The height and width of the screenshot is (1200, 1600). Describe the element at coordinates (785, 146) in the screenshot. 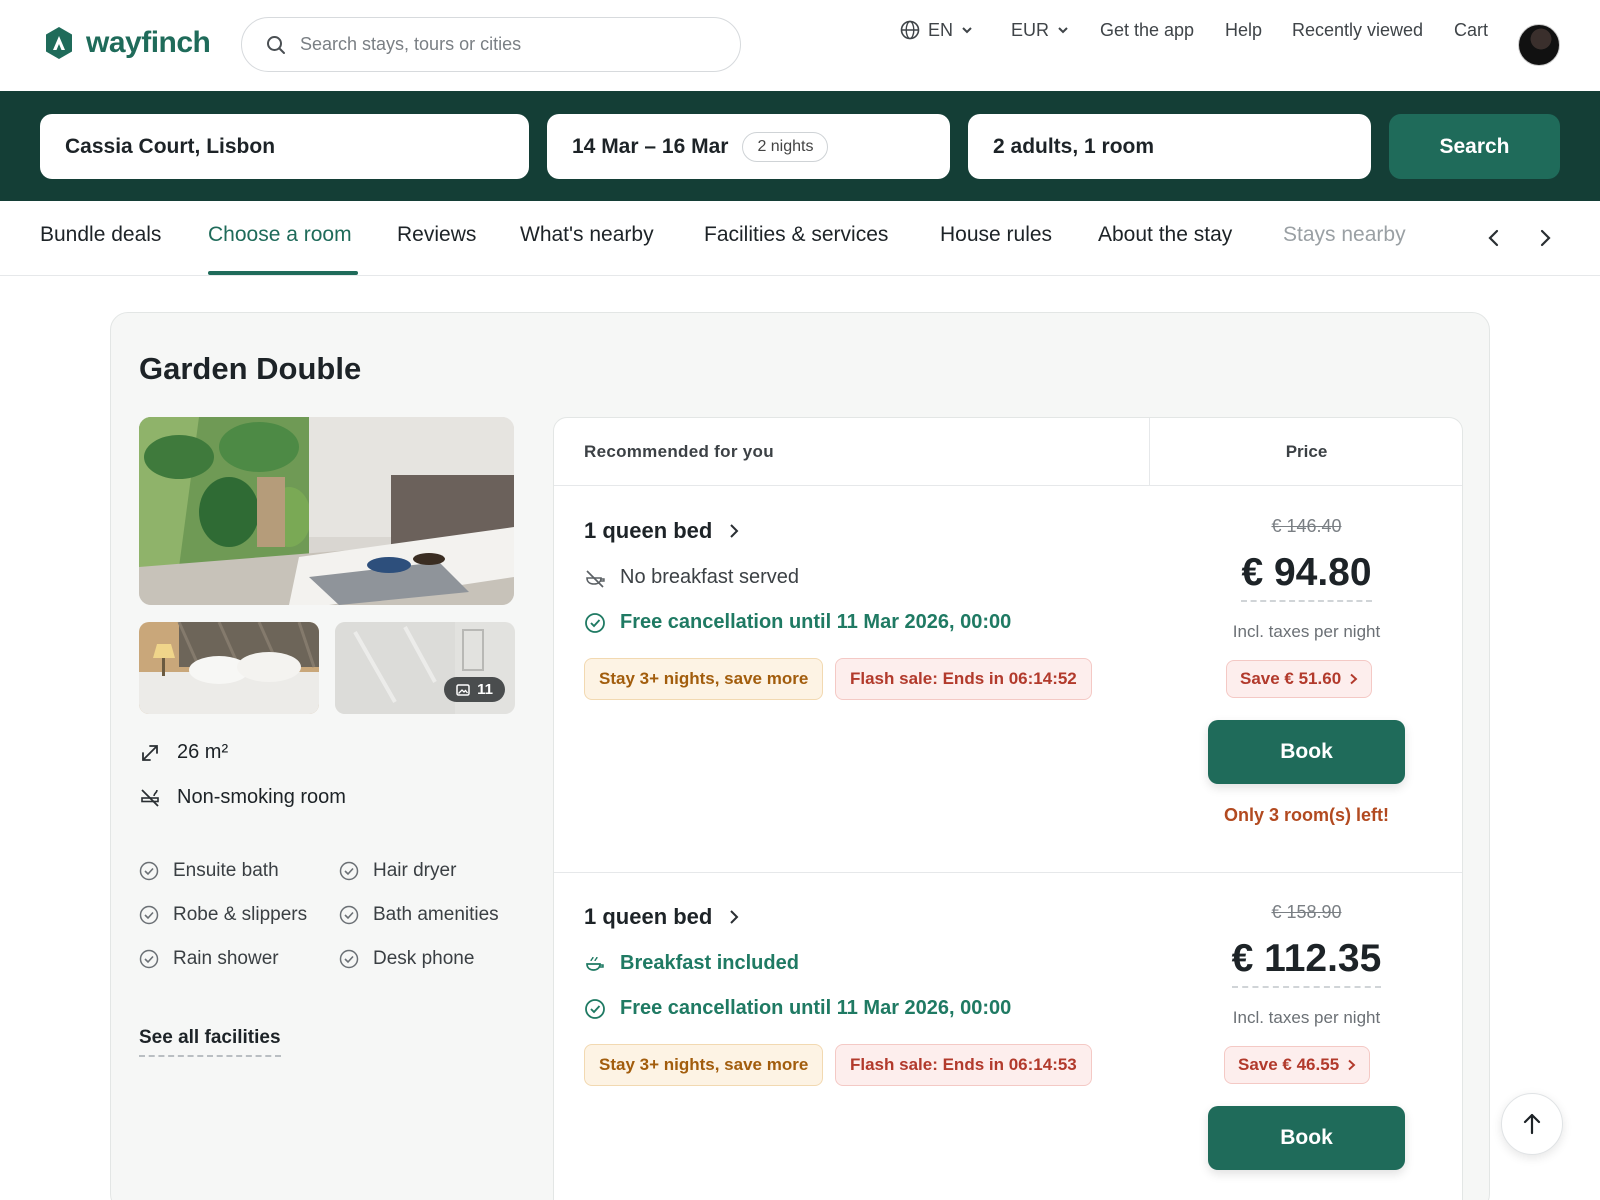

I see `nights-badge: 2 nights` at that location.